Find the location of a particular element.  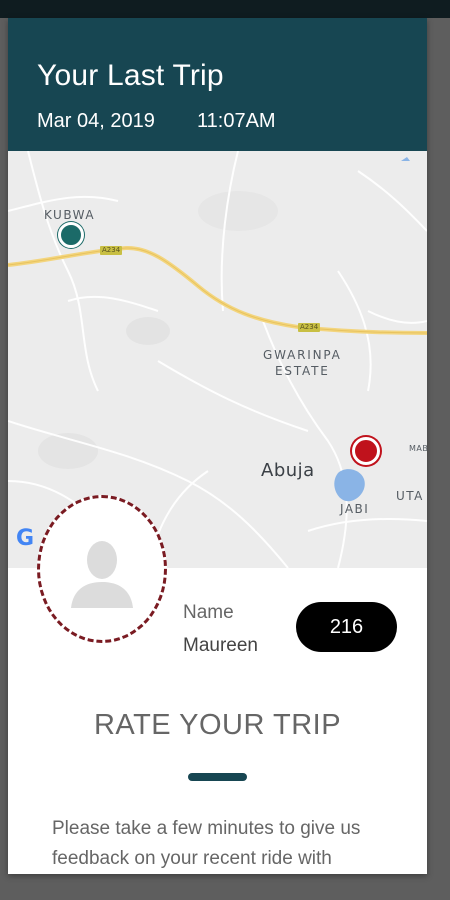

end-location-pin-icon is located at coordinates (366, 451).